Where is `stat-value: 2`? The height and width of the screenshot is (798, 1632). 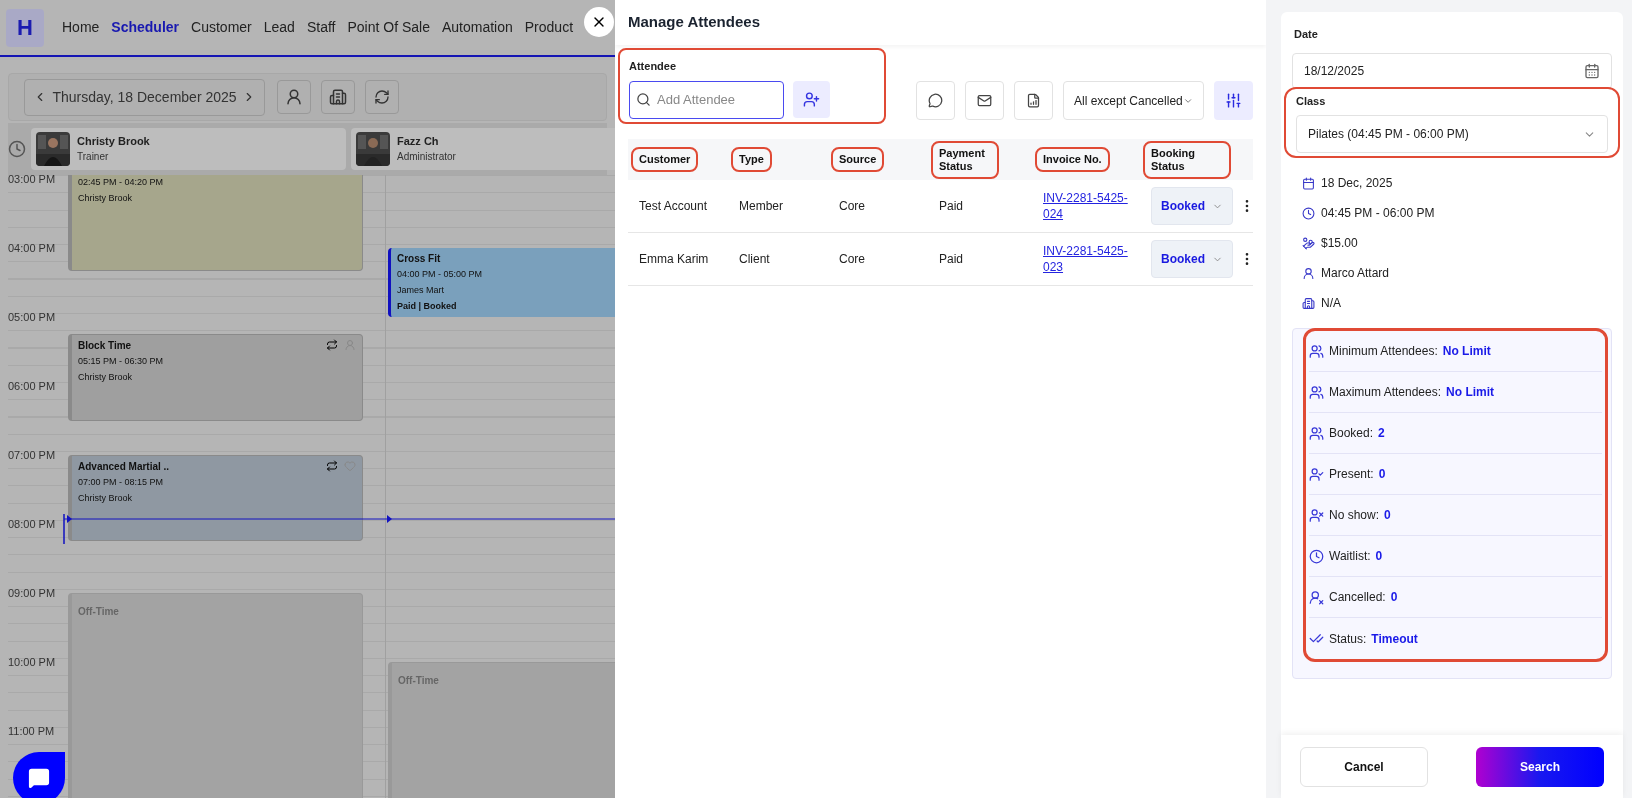
stat-value: 2 is located at coordinates (1381, 433).